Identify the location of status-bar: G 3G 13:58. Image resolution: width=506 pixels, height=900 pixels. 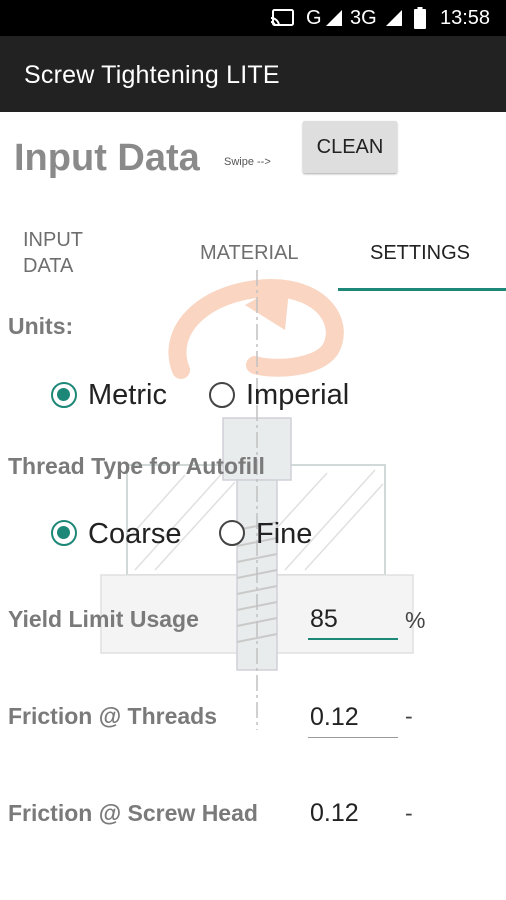
(253, 18).